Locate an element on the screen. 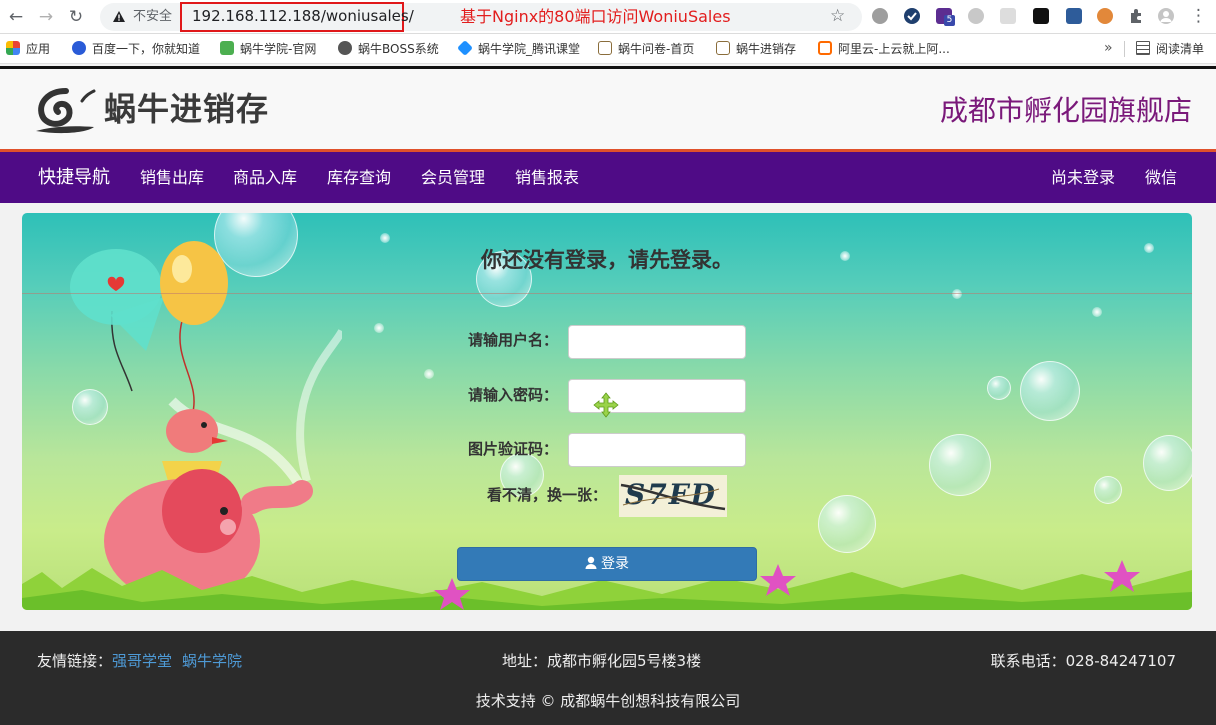  footer-address: 地址：成都市孵化园5号楼3楼 is located at coordinates (602, 661).